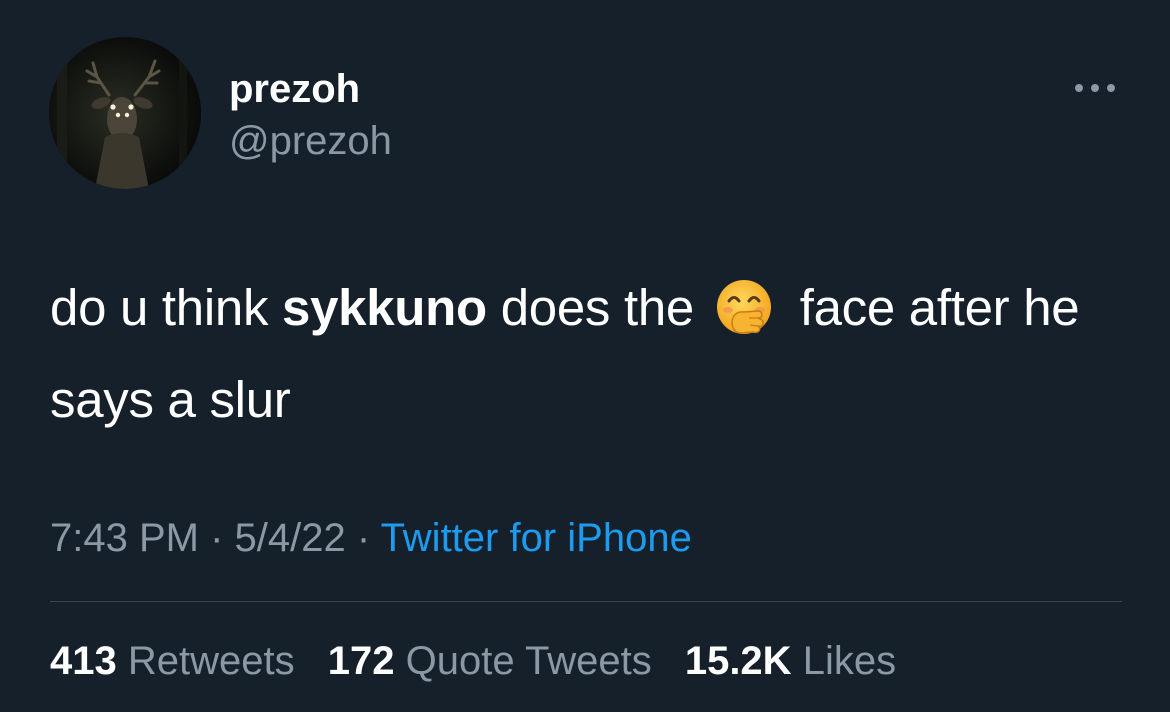 The image size is (1170, 712). Describe the element at coordinates (744, 307) in the screenshot. I see `face-with-hand-over-mouth-icon` at that location.